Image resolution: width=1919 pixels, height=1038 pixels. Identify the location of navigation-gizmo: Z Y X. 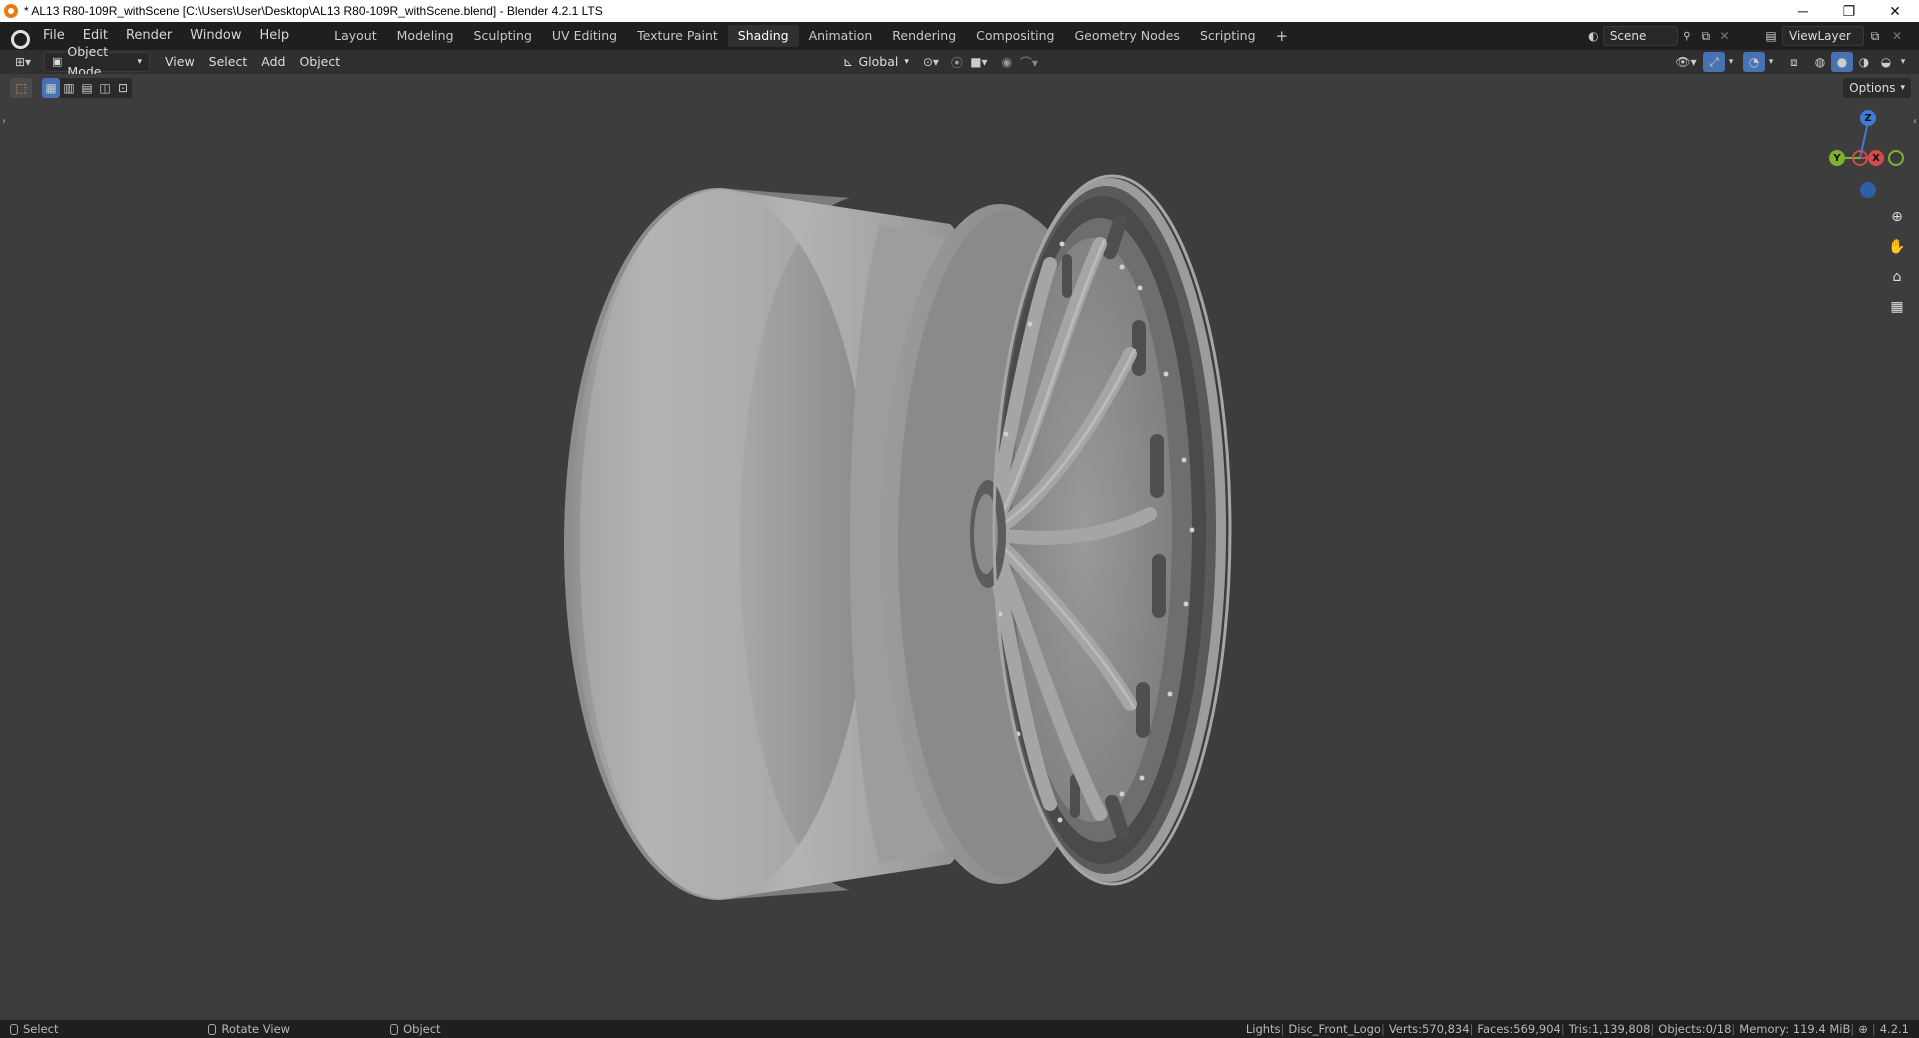
(1865, 155).